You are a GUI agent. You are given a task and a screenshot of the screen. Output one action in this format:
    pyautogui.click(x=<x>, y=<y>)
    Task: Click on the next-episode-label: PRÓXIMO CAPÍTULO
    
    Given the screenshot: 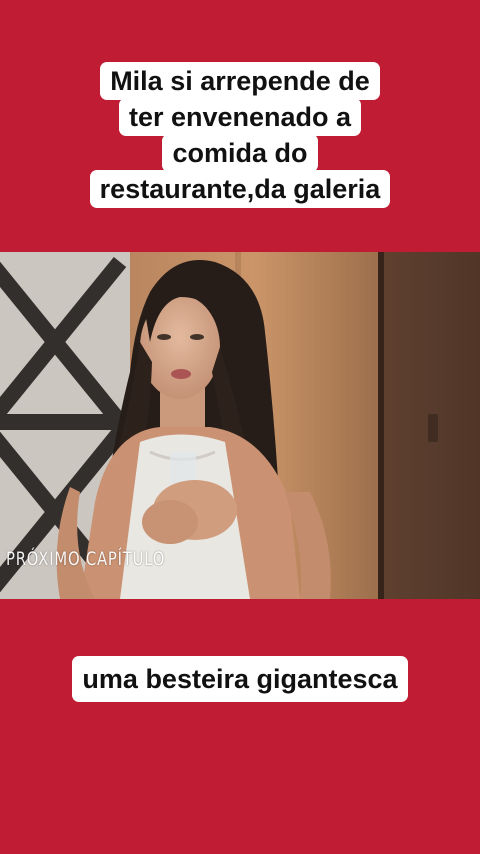 What is the action you would take?
    pyautogui.click(x=86, y=559)
    